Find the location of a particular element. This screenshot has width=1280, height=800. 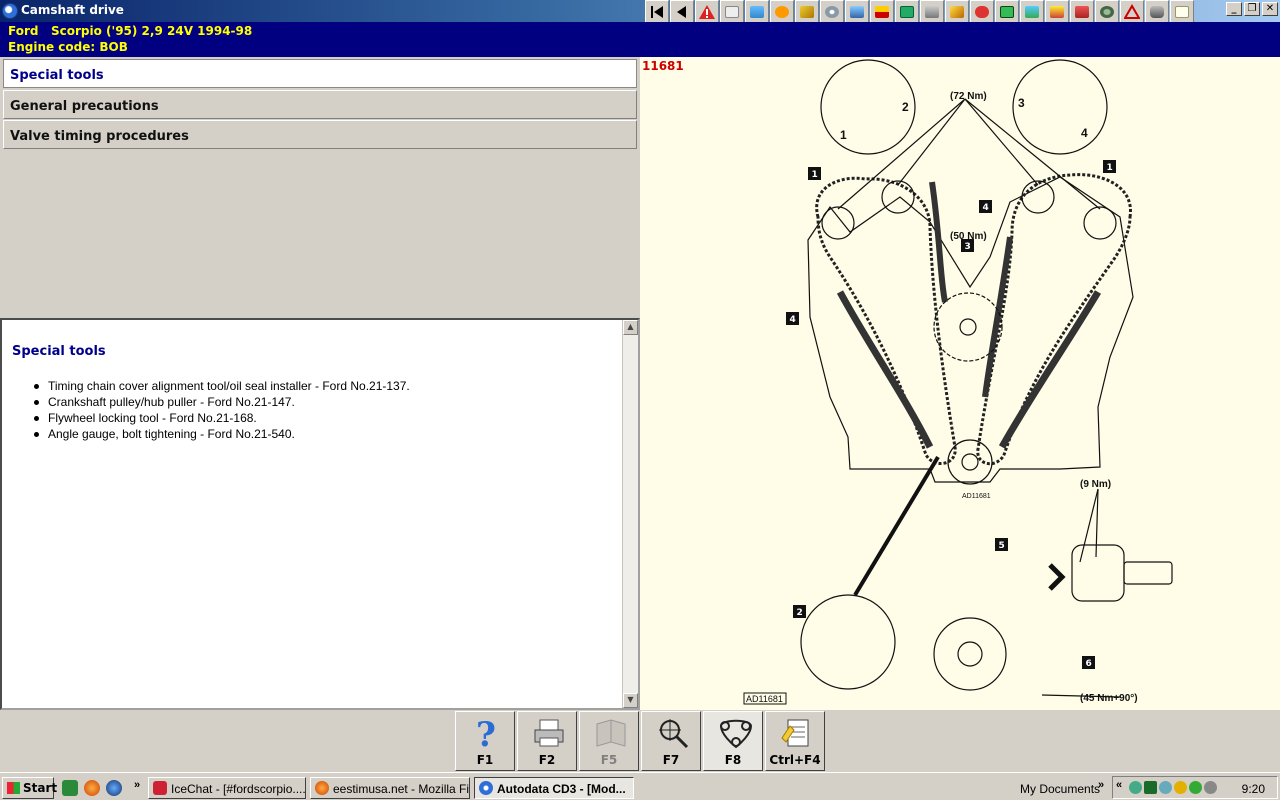

sensor-icon is located at coordinates (1107, 12).